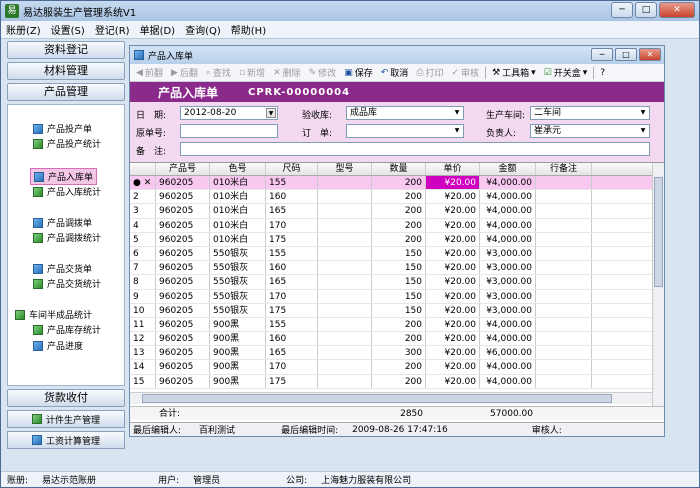 The image size is (700, 488). What do you see at coordinates (397, 282) in the screenshot?
I see `table-row: 8 960205 550银灰 165 150 ¥20.00 ¥3,000.00` at bounding box center [397, 282].